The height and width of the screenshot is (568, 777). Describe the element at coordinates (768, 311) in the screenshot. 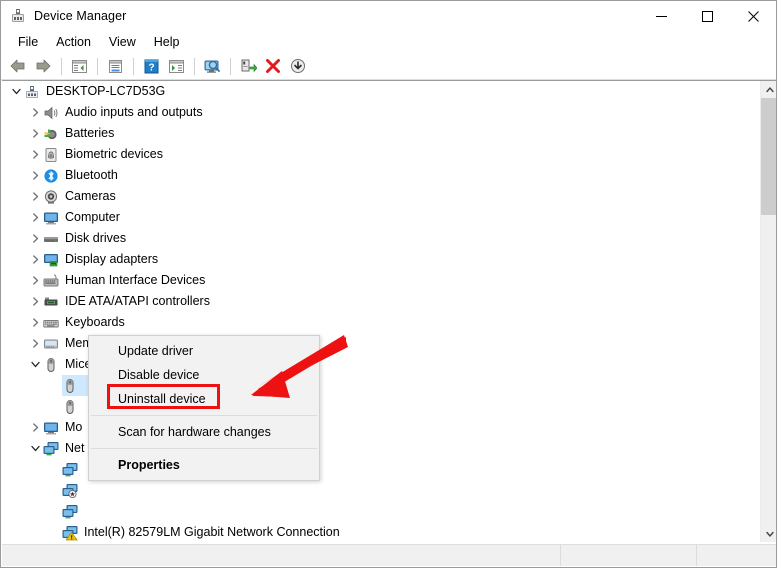

I see `vertical-scrollbar` at that location.